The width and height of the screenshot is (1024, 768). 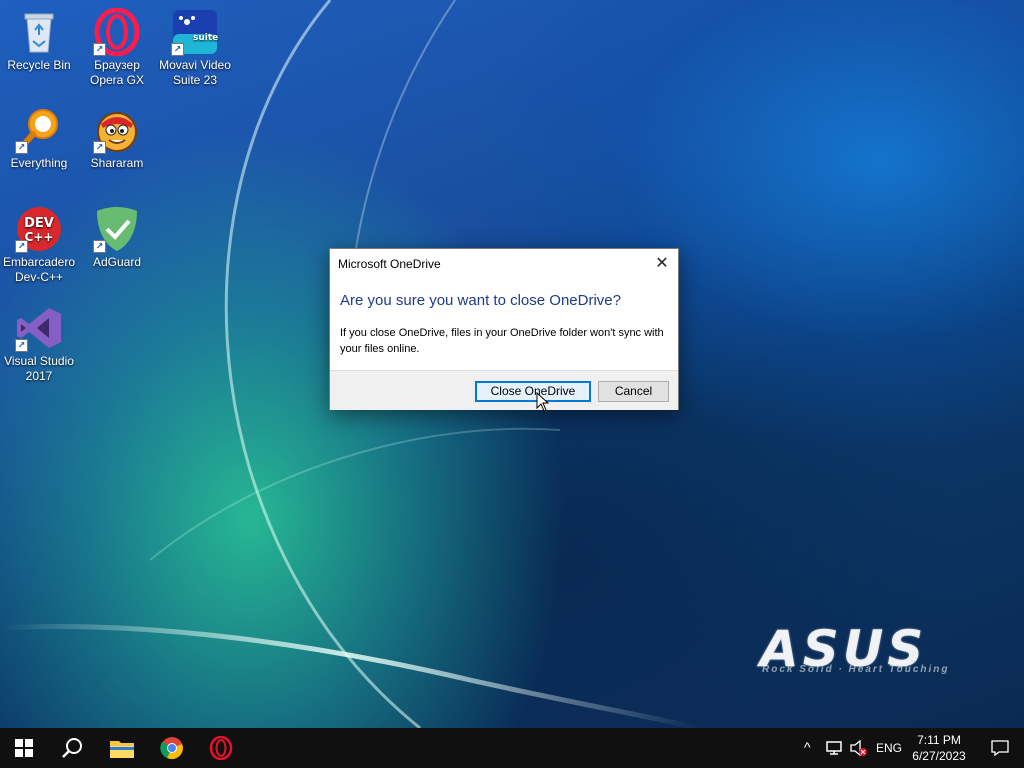 I want to click on desktop-icon-label: Embarcadero Dev-C++, so click(x=39, y=269).